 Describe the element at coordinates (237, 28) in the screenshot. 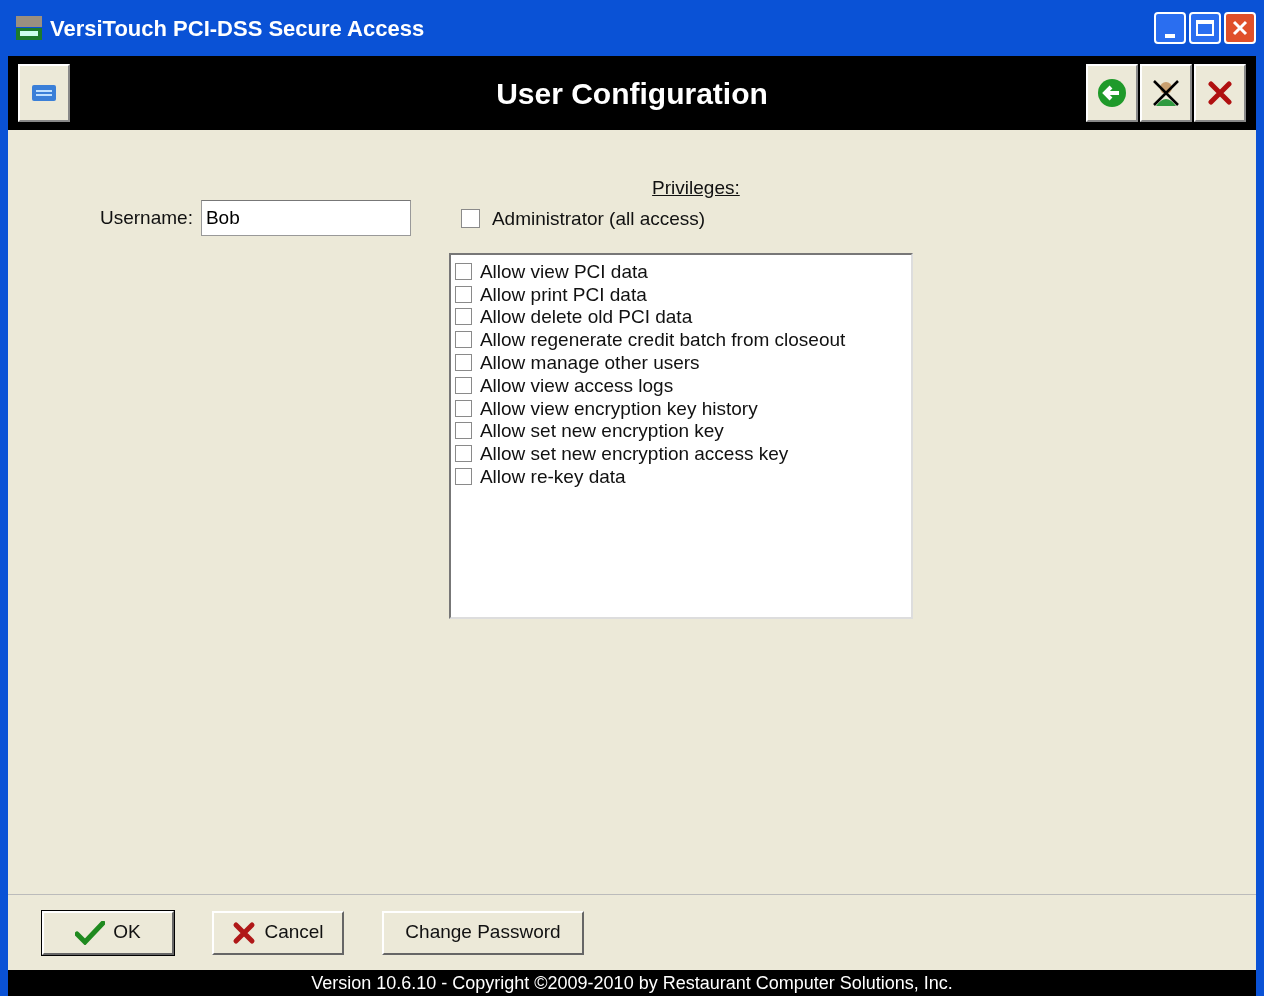

I see `window-title: VersiTouch PCI-DSS Secure Access` at that location.